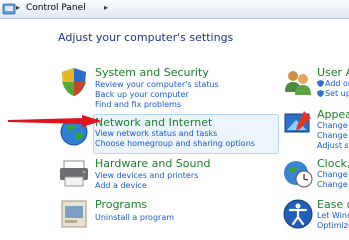 Image resolution: width=349 pixels, height=240 pixels. Describe the element at coordinates (56, 8) in the screenshot. I see `breadcrumb-control-panel: Control Panel` at that location.